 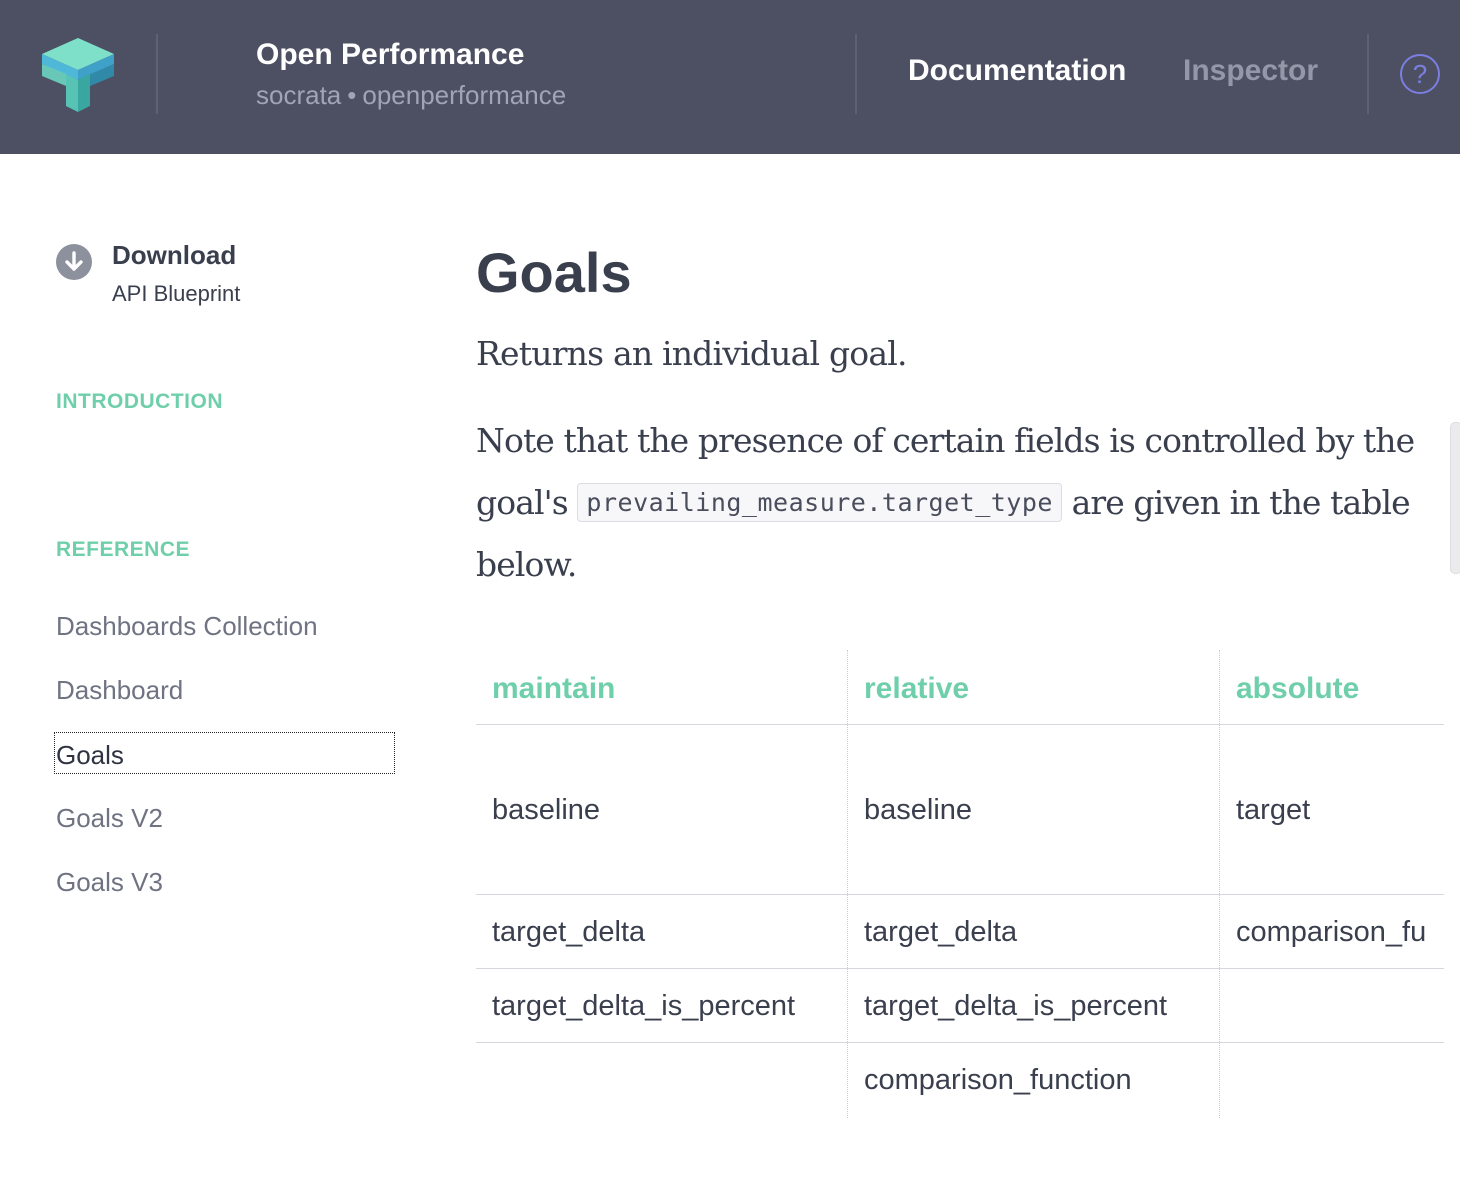 I want to click on scrollbar-thumb, so click(x=1455, y=498).